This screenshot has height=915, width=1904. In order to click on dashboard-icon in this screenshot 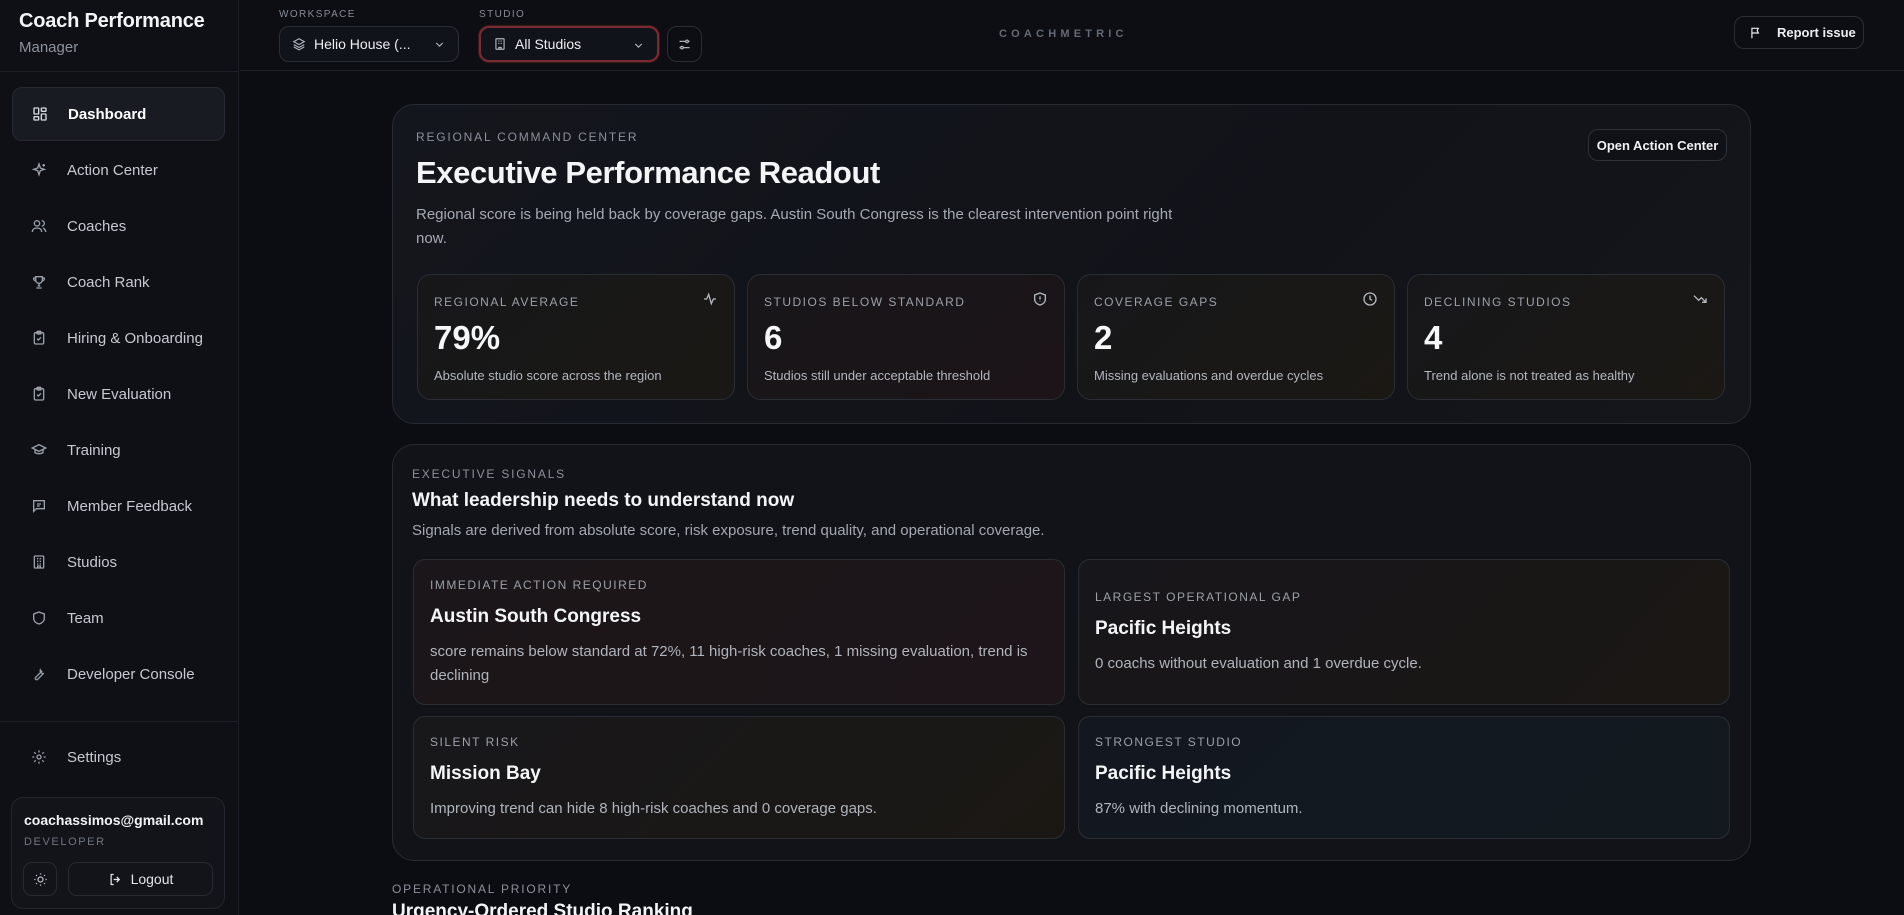, I will do `click(40, 114)`.